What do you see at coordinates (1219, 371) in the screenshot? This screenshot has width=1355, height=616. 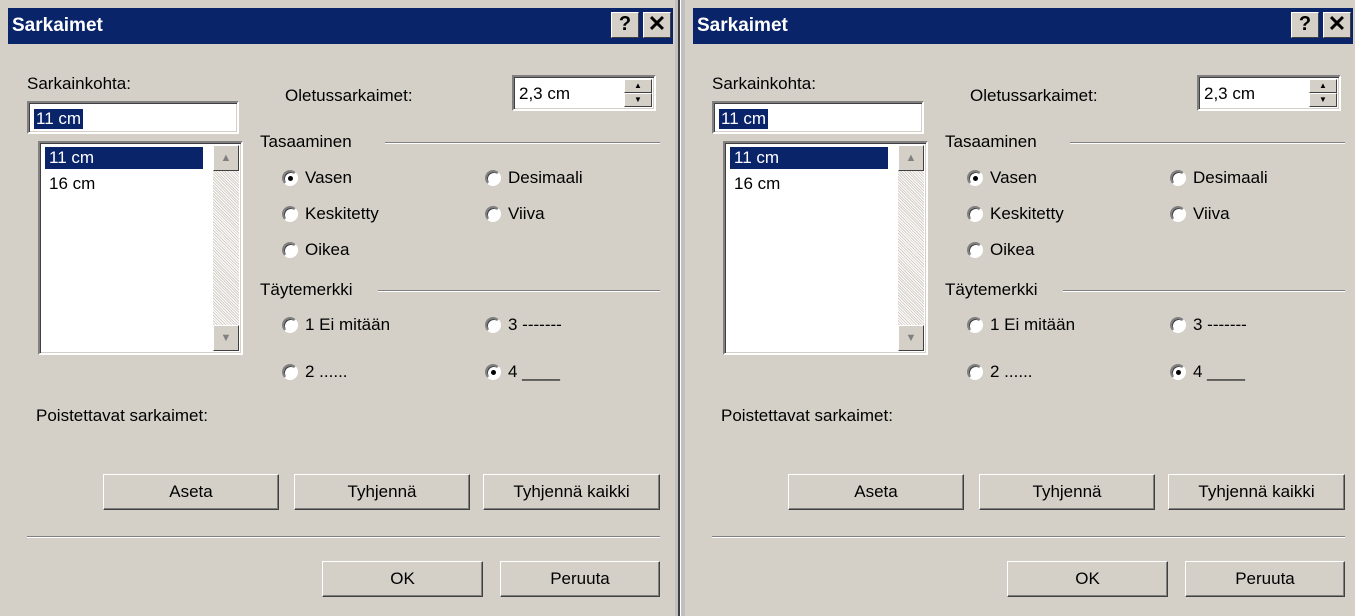 I see `radio-label: 4 ____` at bounding box center [1219, 371].